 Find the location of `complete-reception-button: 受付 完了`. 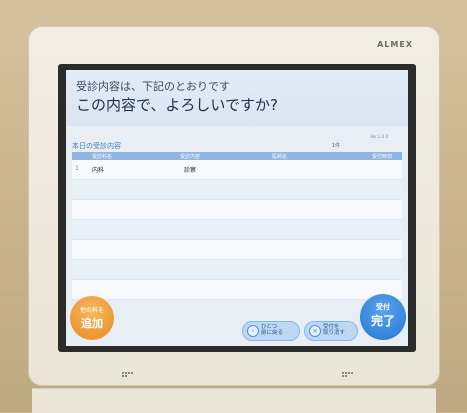

complete-reception-button: 受付 完了 is located at coordinates (383, 317).